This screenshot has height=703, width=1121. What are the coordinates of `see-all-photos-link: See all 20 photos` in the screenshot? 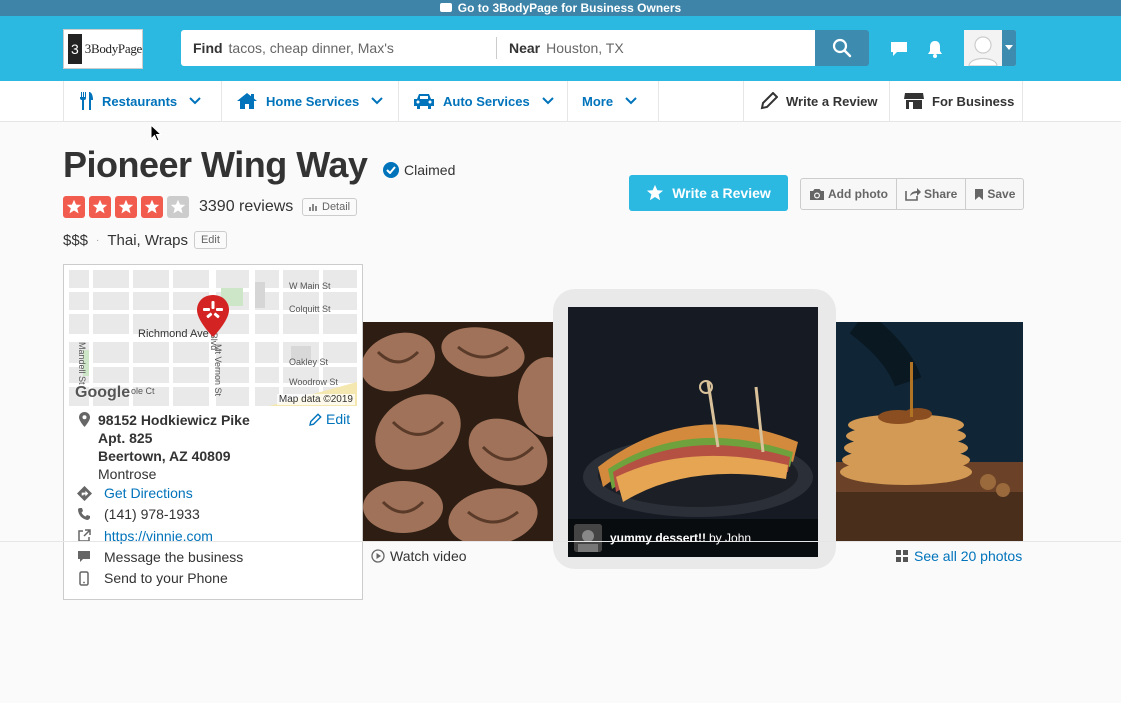 It's located at (959, 556).